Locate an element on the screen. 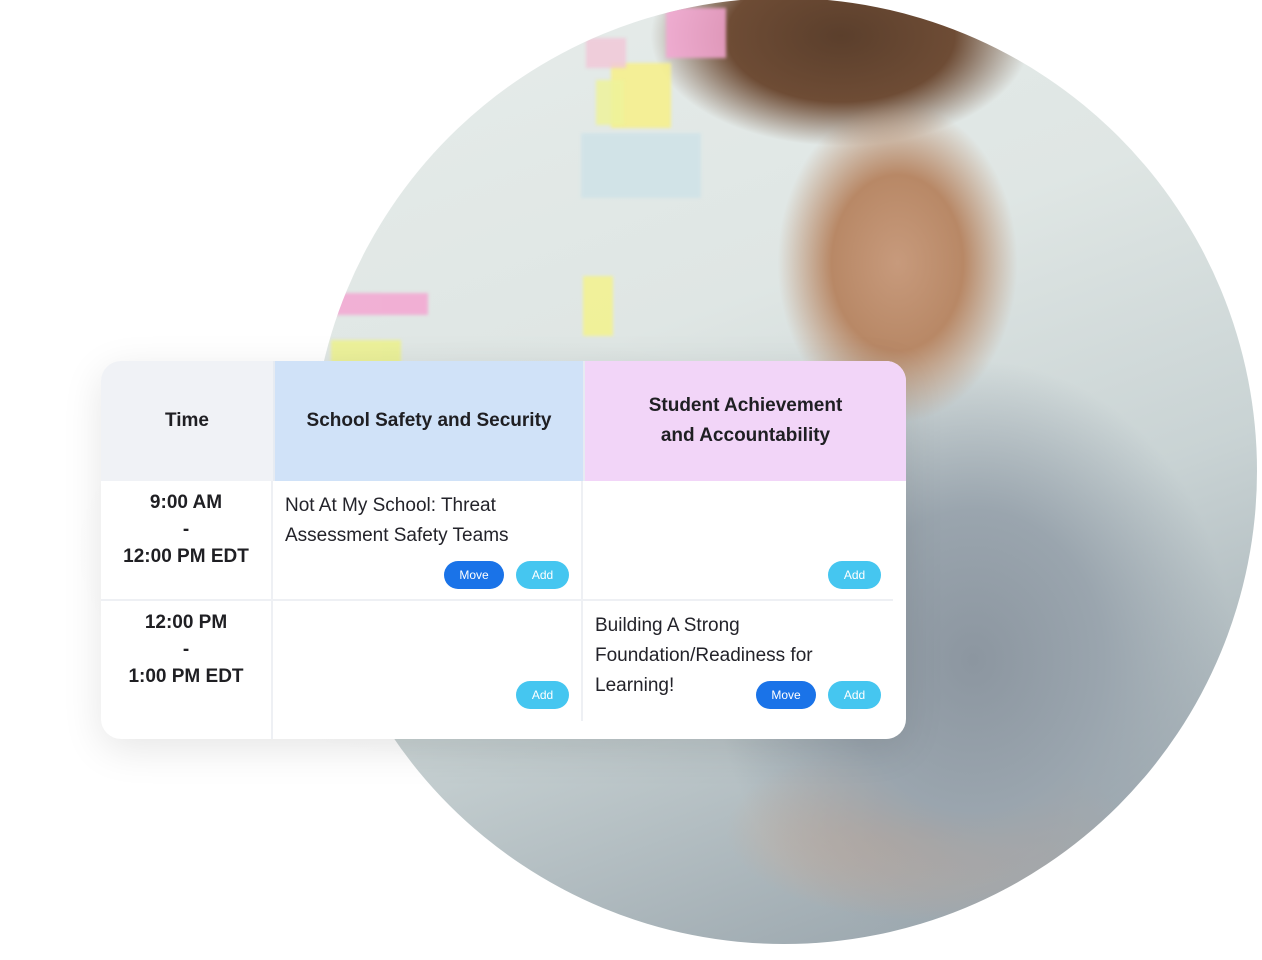 This screenshot has width=1262, height=960. track-label: Student Achievement and Accountability is located at coordinates (745, 420).